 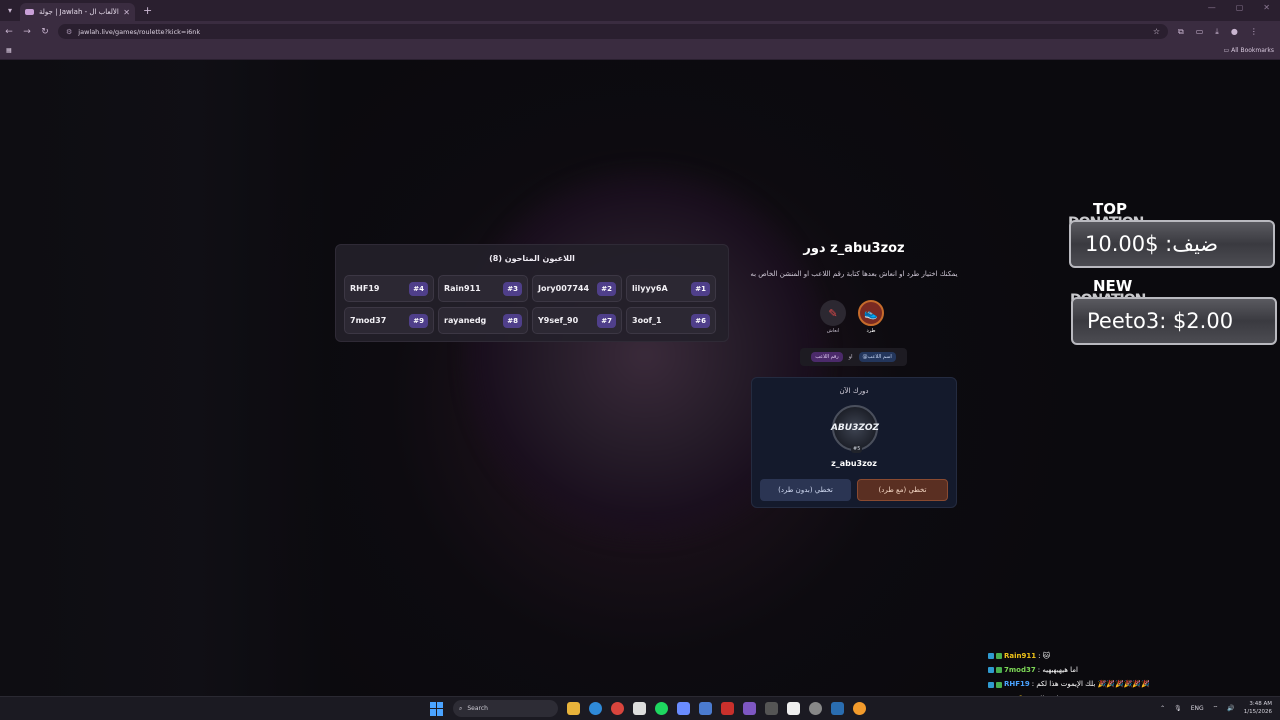 I want to click on current-turn-label: دورك الآن, so click(x=854, y=391).